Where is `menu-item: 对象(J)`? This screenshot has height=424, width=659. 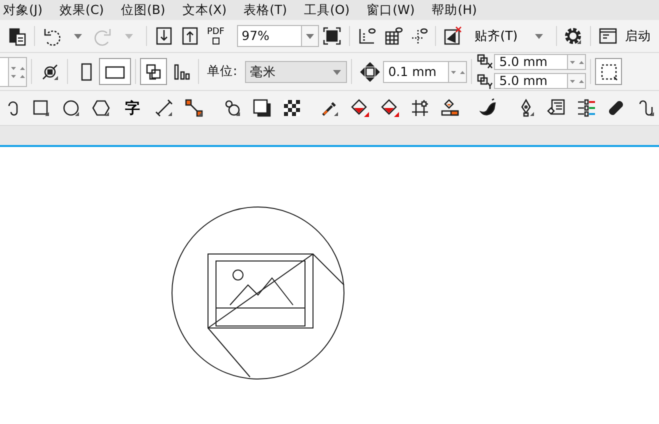 menu-item: 对象(J) is located at coordinates (28, 10).